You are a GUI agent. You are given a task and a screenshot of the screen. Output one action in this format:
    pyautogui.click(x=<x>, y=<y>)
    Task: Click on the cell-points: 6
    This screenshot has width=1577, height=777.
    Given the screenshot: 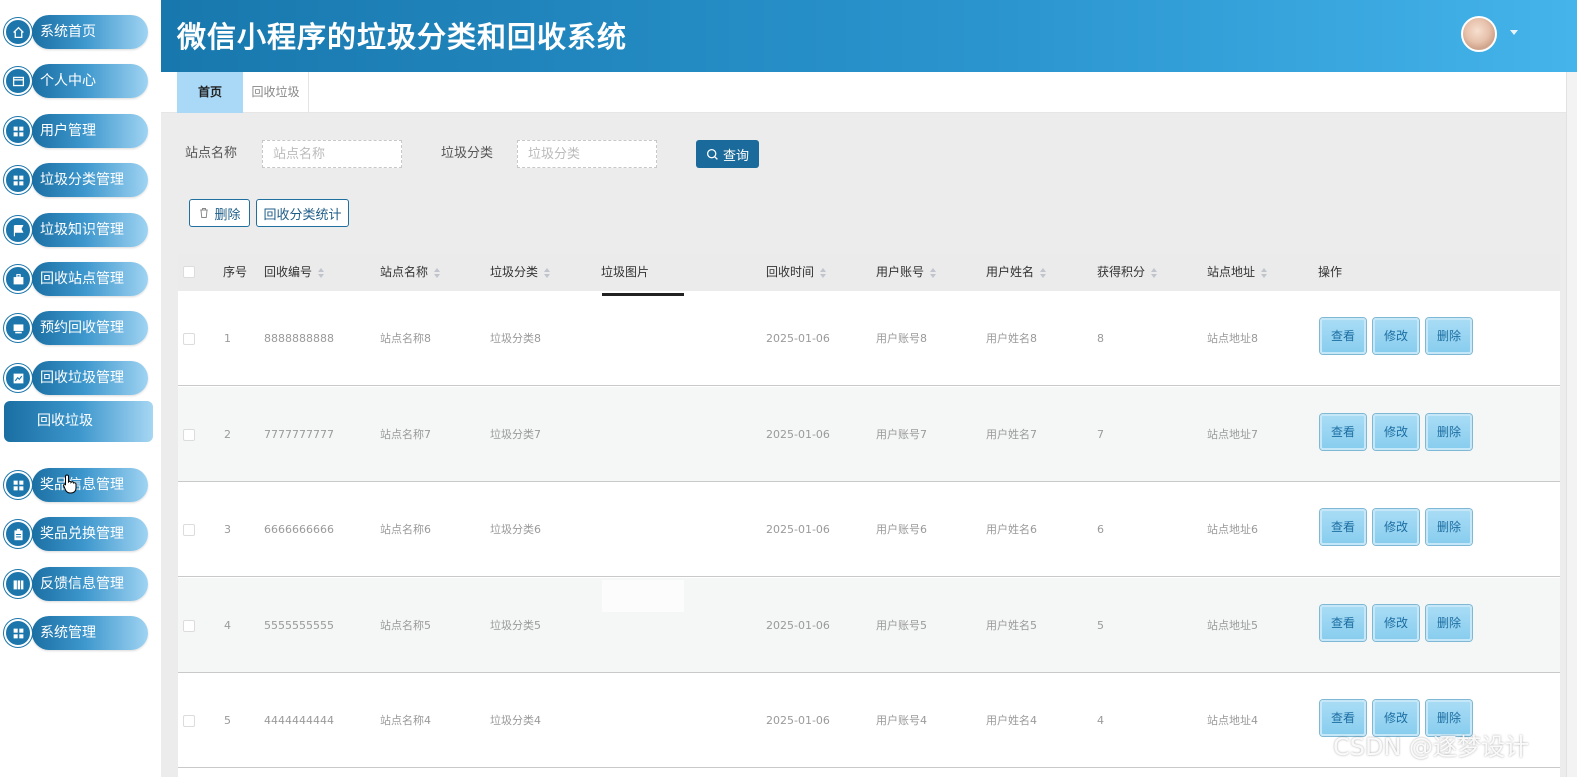 What is the action you would take?
    pyautogui.click(x=1100, y=529)
    